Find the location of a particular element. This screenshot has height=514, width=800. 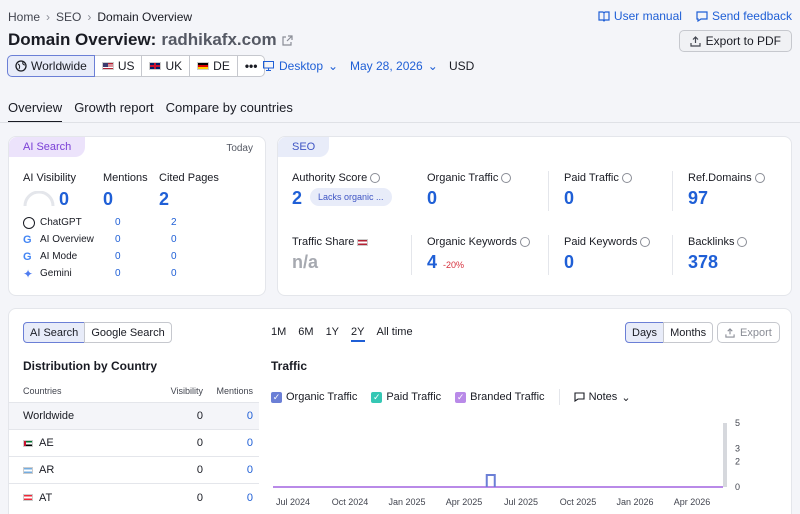

uk-flag-icon is located at coordinates (155, 66).